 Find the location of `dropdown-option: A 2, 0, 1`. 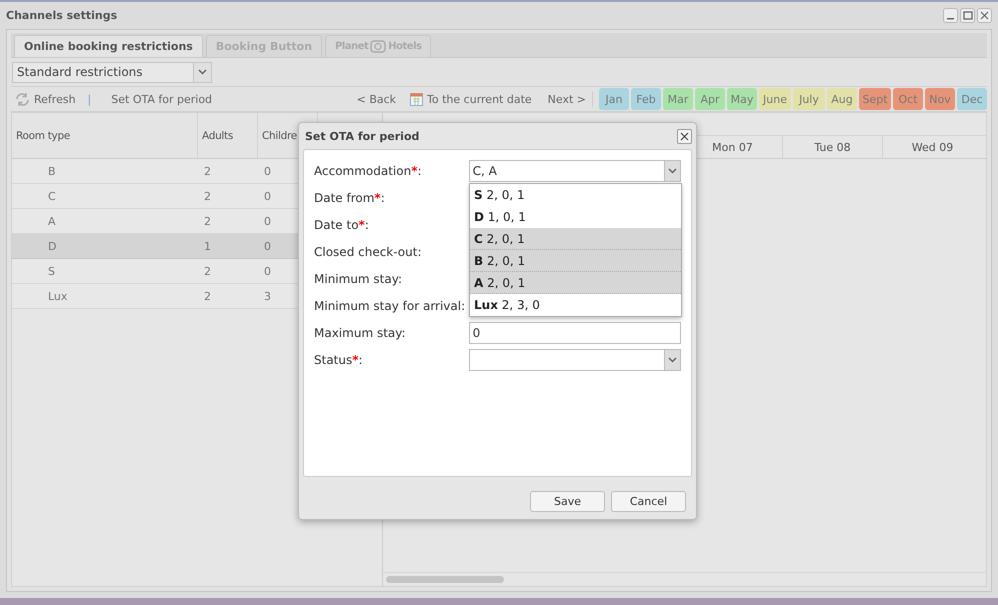

dropdown-option: A 2, 0, 1 is located at coordinates (575, 283).